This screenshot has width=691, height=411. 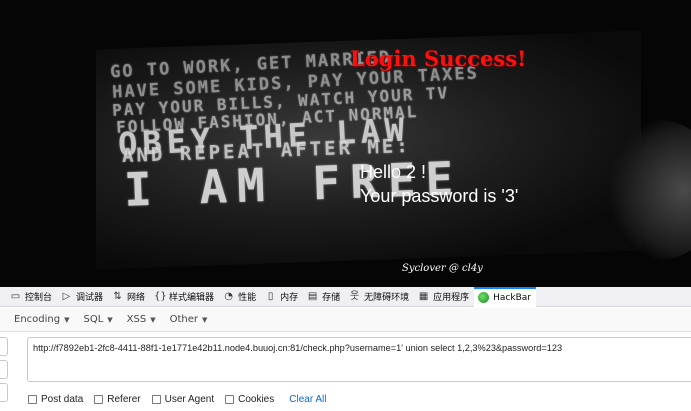 What do you see at coordinates (90, 298) in the screenshot?
I see `tab-label: 调试器` at bounding box center [90, 298].